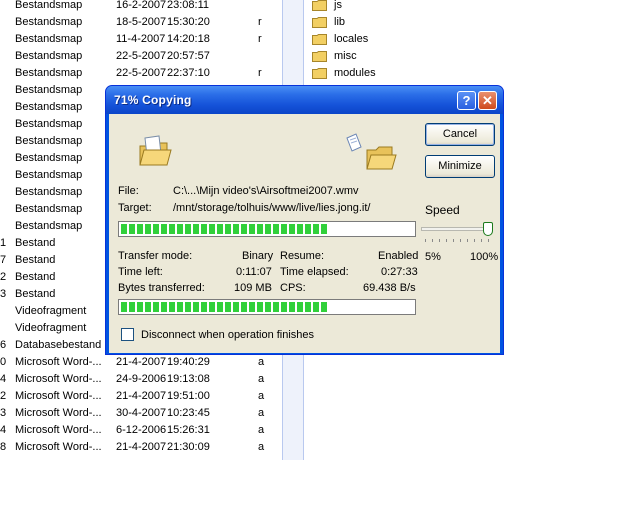 Image resolution: width=640 pixels, height=512 pixels. Describe the element at coordinates (3, 345) in the screenshot. I see `file-row-lead: 6` at that location.